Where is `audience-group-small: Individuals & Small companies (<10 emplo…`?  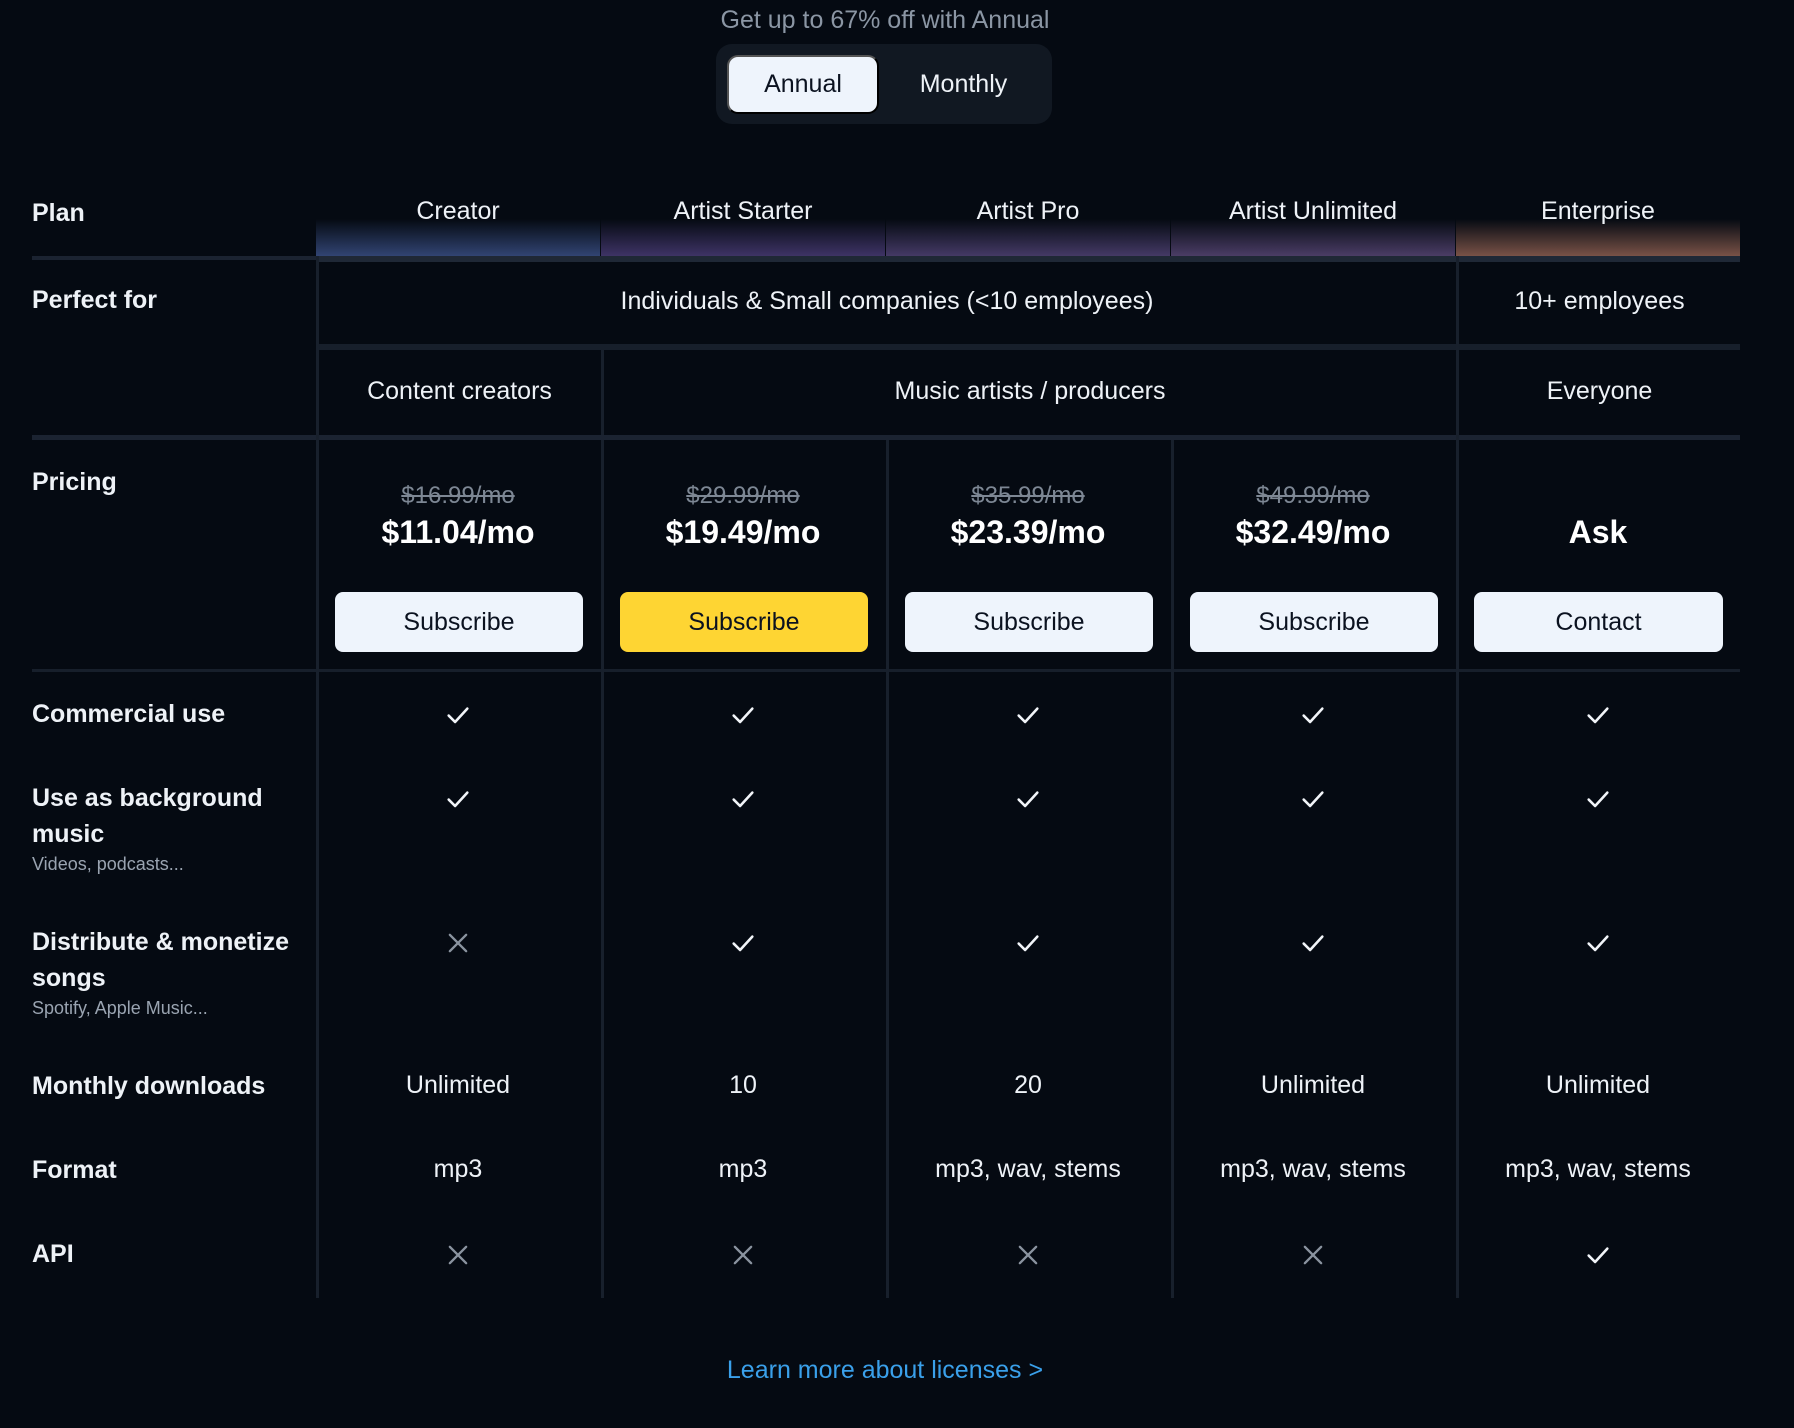
audience-group-small: Individuals & Small companies (<10 emplo… is located at coordinates (887, 301).